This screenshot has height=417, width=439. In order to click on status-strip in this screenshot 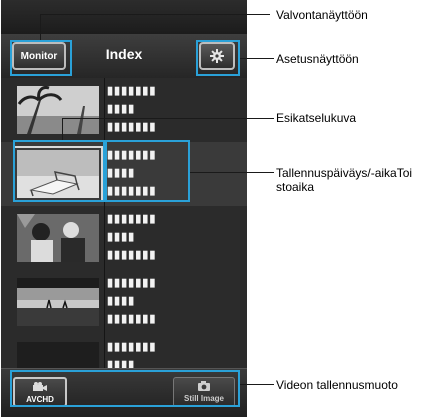, I will do `click(124, 17)`.